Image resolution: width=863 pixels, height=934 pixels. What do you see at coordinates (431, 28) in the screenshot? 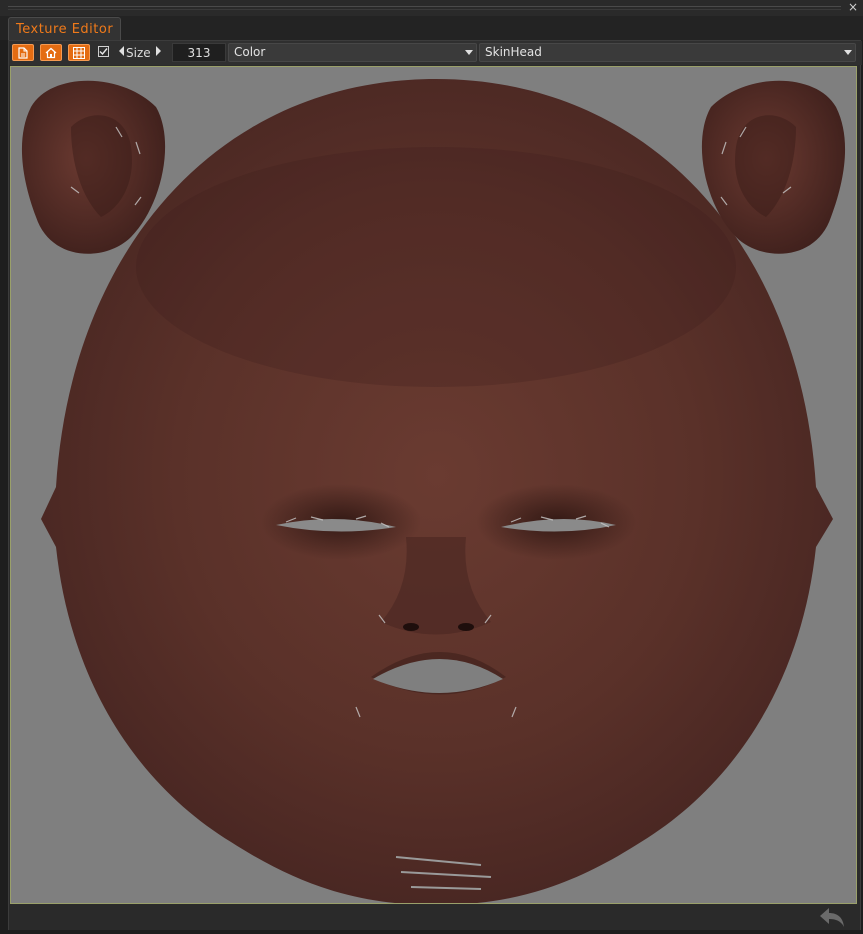
I see `tab-strip: Texture Editor` at bounding box center [431, 28].